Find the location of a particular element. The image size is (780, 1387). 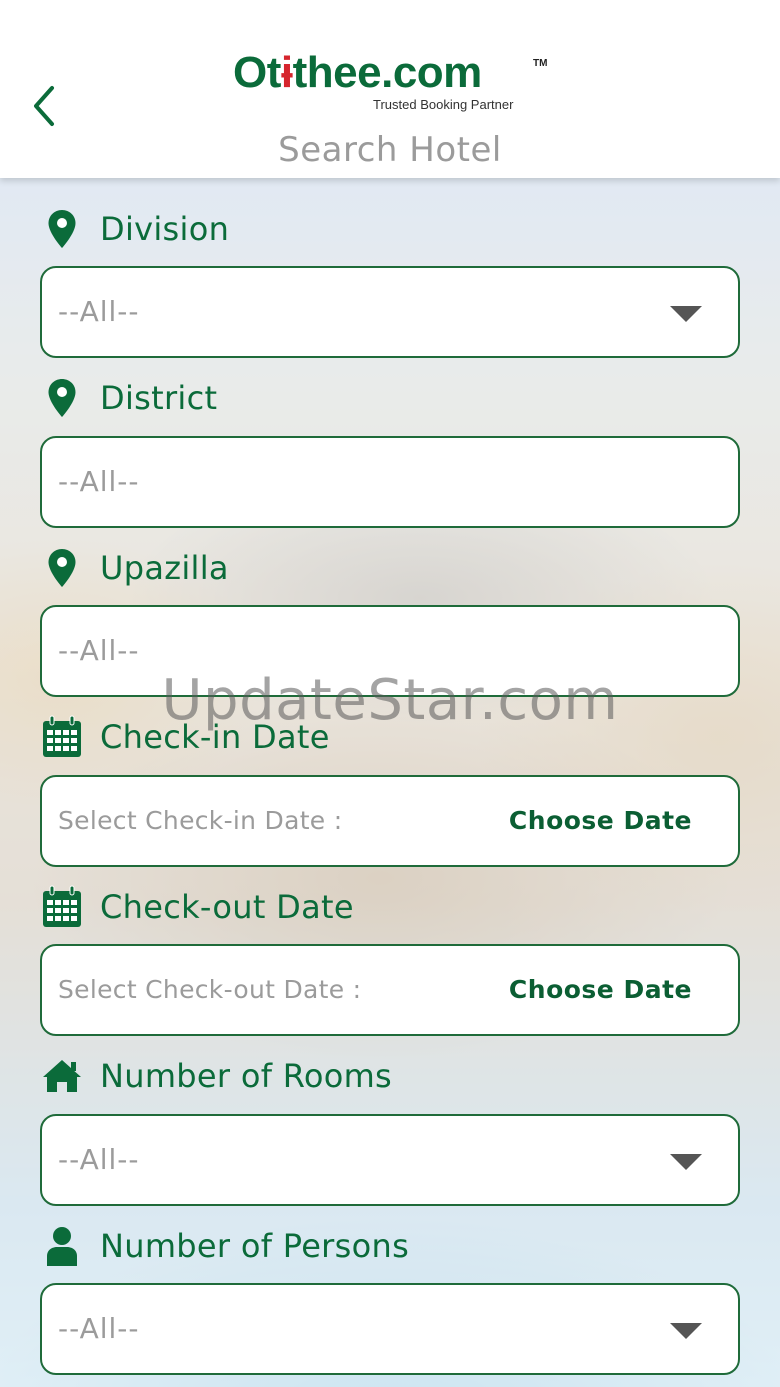

upazilla-label: Upazilla is located at coordinates (164, 568).